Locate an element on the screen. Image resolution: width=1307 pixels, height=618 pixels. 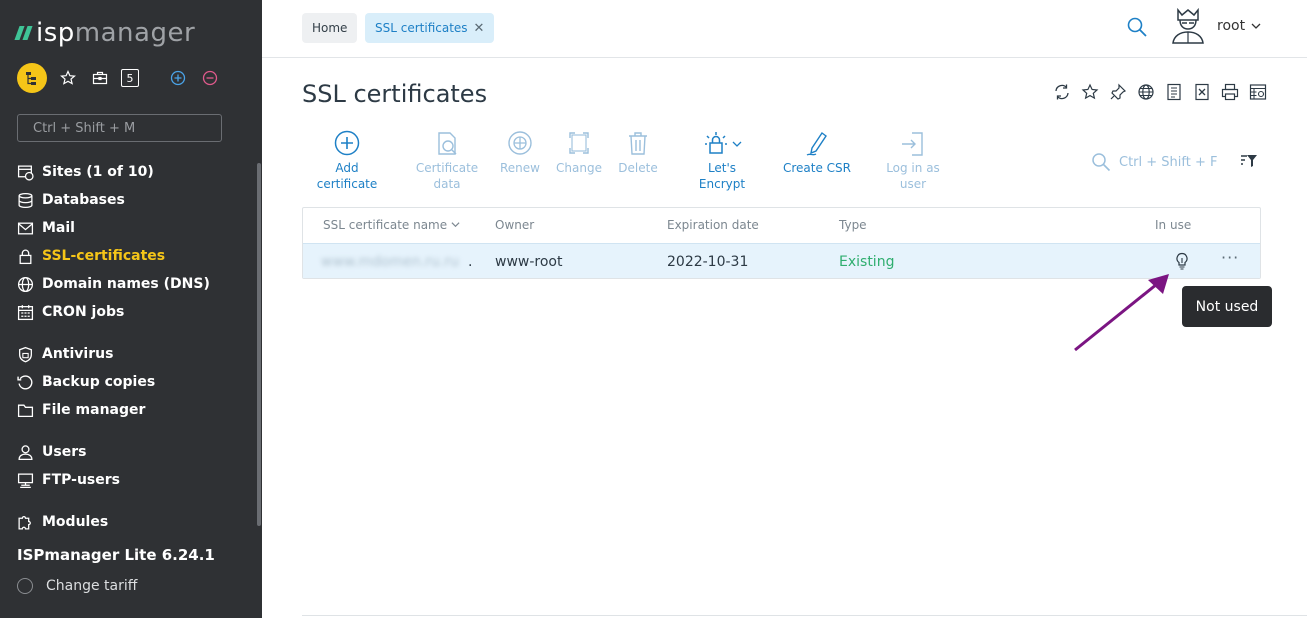
sidebar-item-label: CRON jobs is located at coordinates (83, 312).